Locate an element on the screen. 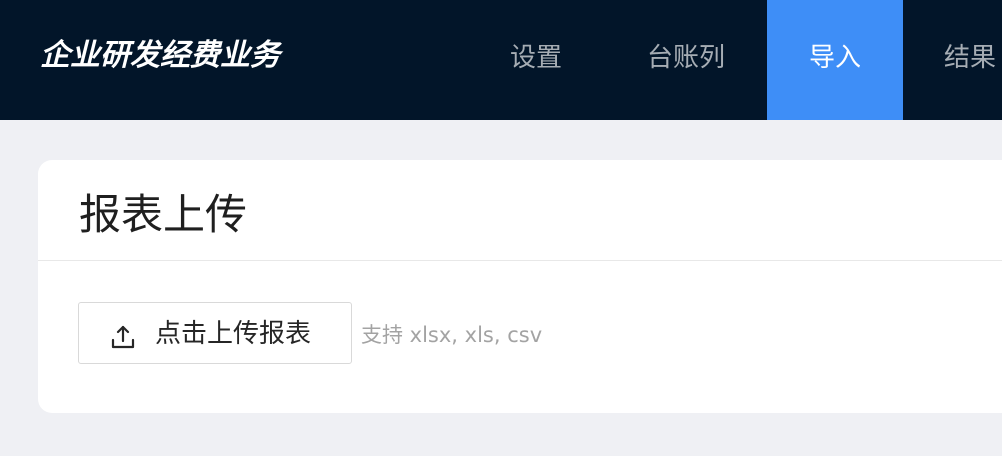  card-title: 报表上传 is located at coordinates (163, 214).